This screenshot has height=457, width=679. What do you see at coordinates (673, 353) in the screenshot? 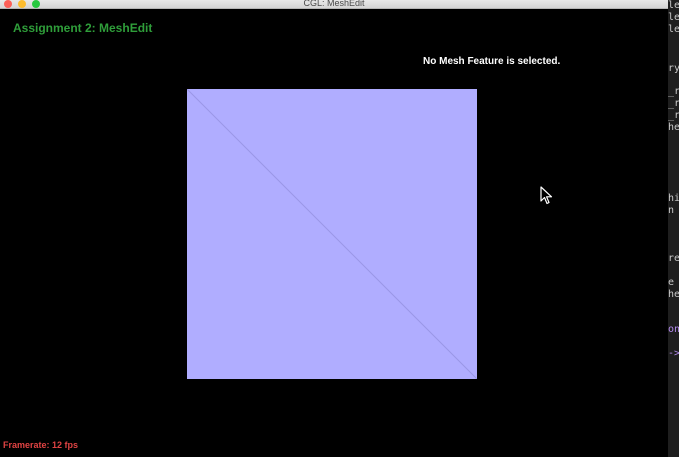
I see `code-fragment: ->` at bounding box center [673, 353].